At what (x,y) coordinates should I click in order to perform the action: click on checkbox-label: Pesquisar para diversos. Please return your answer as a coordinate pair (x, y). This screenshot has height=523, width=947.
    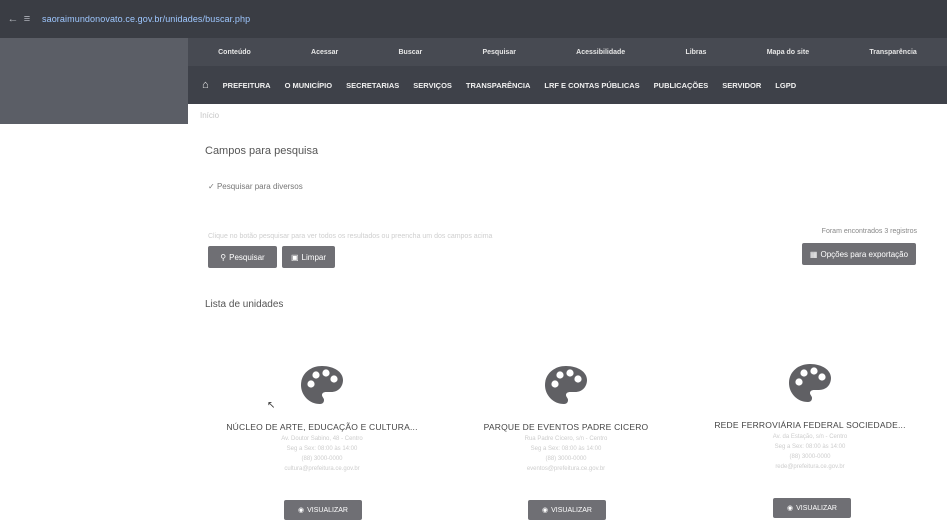
    Looking at the image, I should click on (259, 186).